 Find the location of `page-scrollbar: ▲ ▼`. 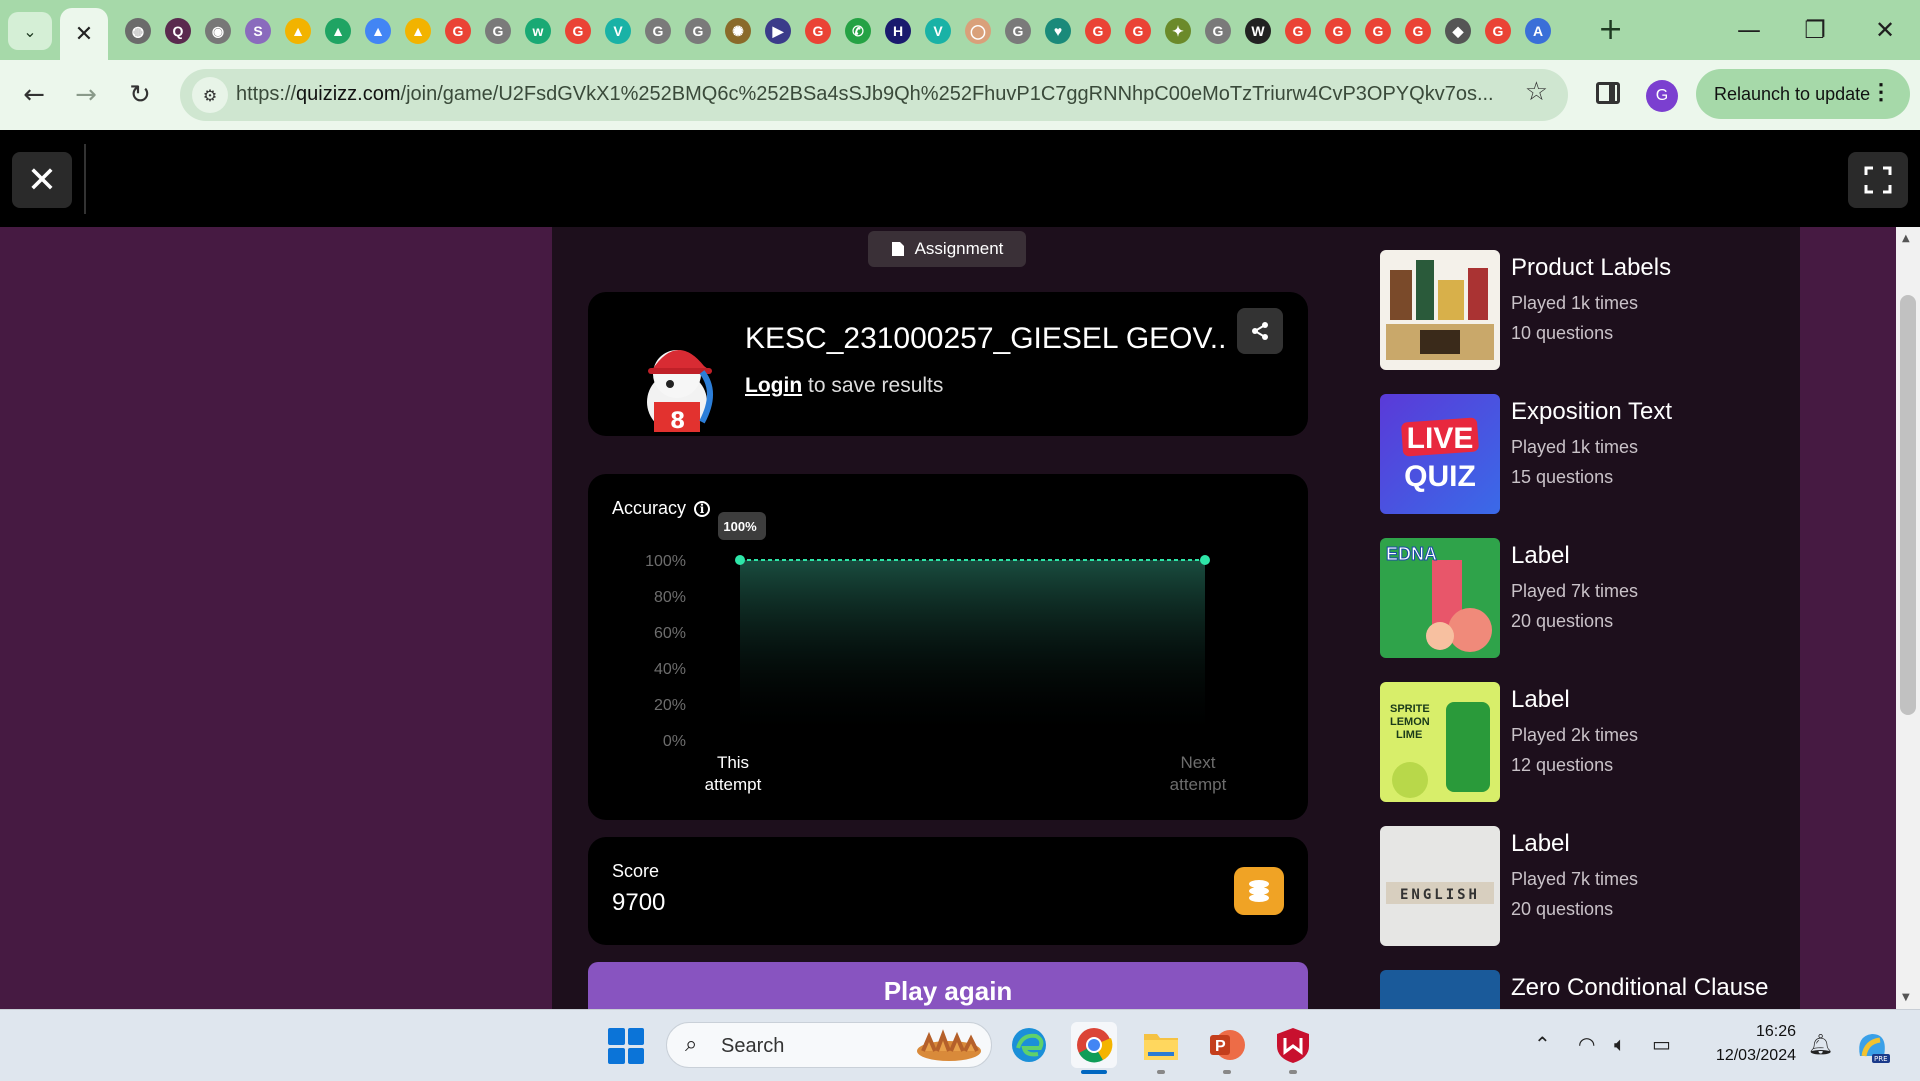

page-scrollbar: ▲ ▼ is located at coordinates (1908, 618).